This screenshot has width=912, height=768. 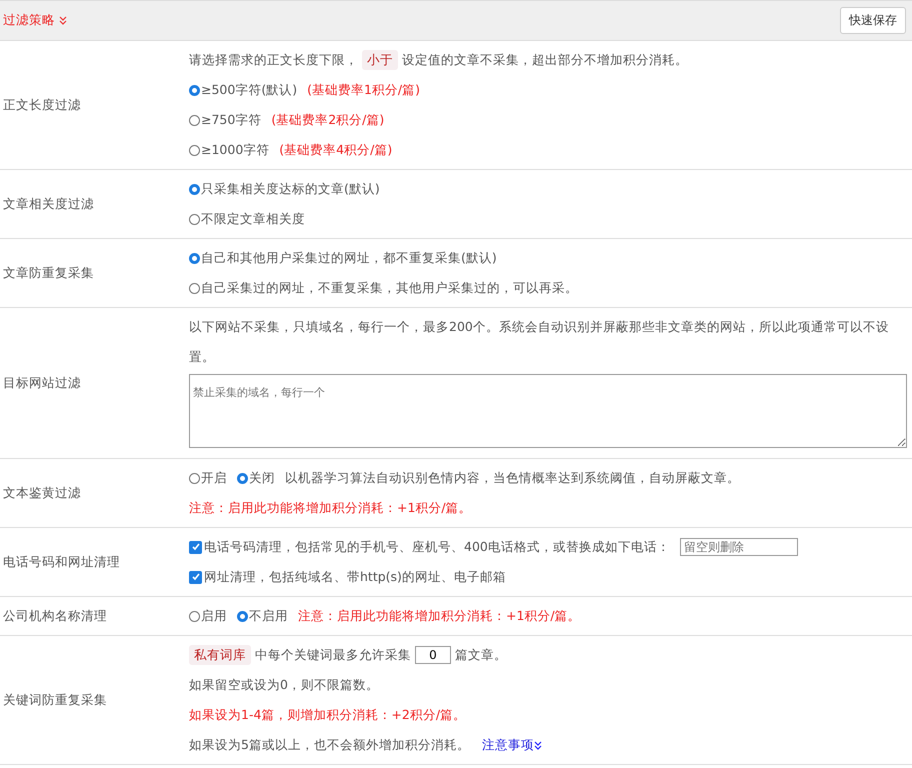 I want to click on description-text: 设定值的文章不采集，超出部分不增加积分消耗。, so click(x=545, y=60).